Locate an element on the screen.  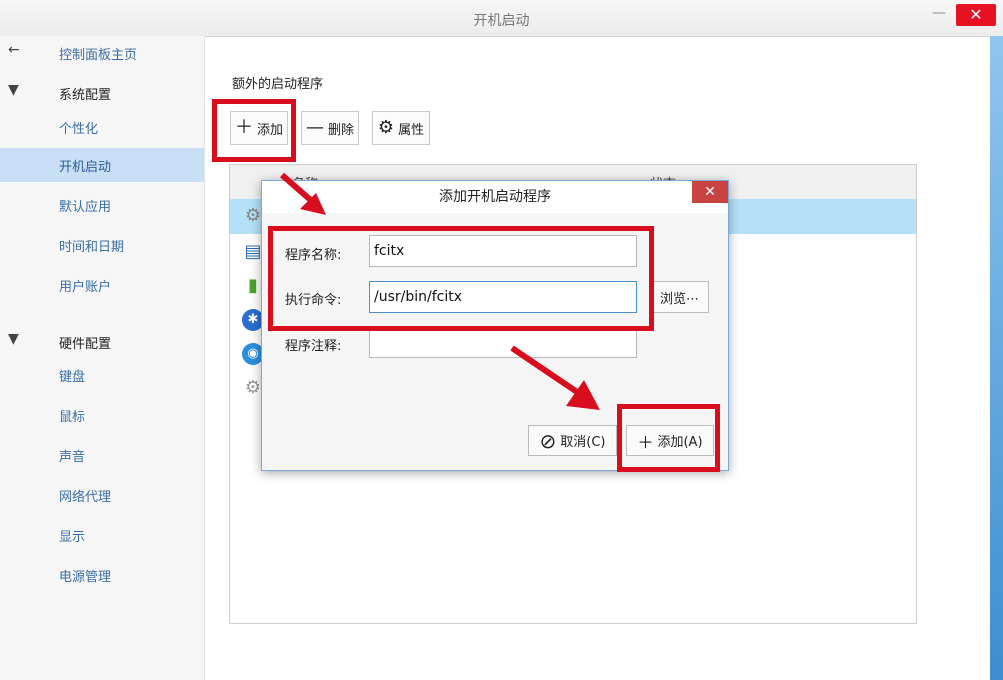
browse-button: 浏览⋯ is located at coordinates (679, 297).